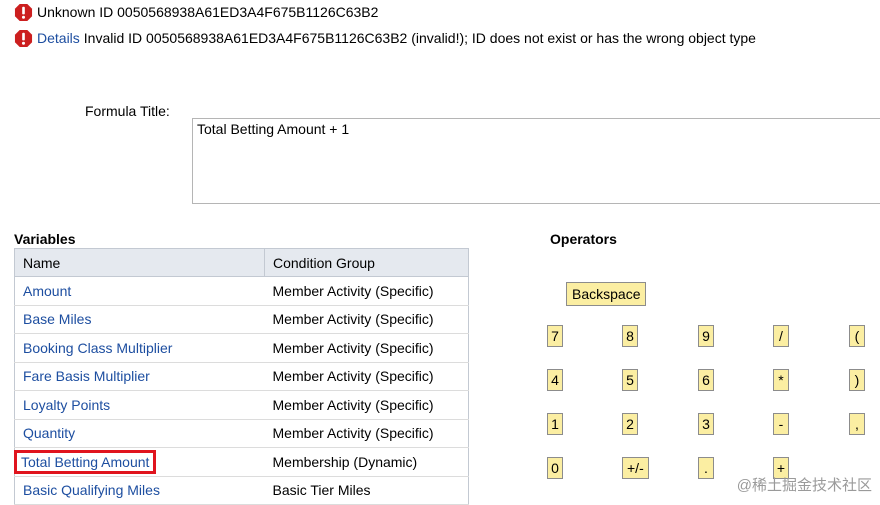 This screenshot has width=880, height=505. I want to click on operator-key-0: 0, so click(555, 468).